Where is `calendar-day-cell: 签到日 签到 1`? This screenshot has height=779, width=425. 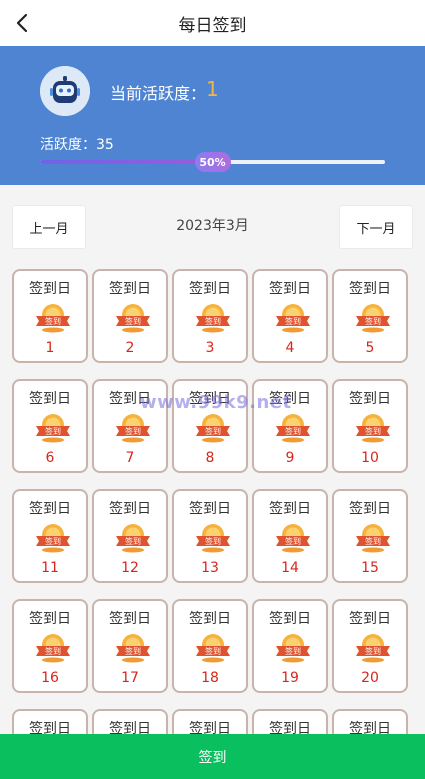 calendar-day-cell: 签到日 签到 1 is located at coordinates (50, 316).